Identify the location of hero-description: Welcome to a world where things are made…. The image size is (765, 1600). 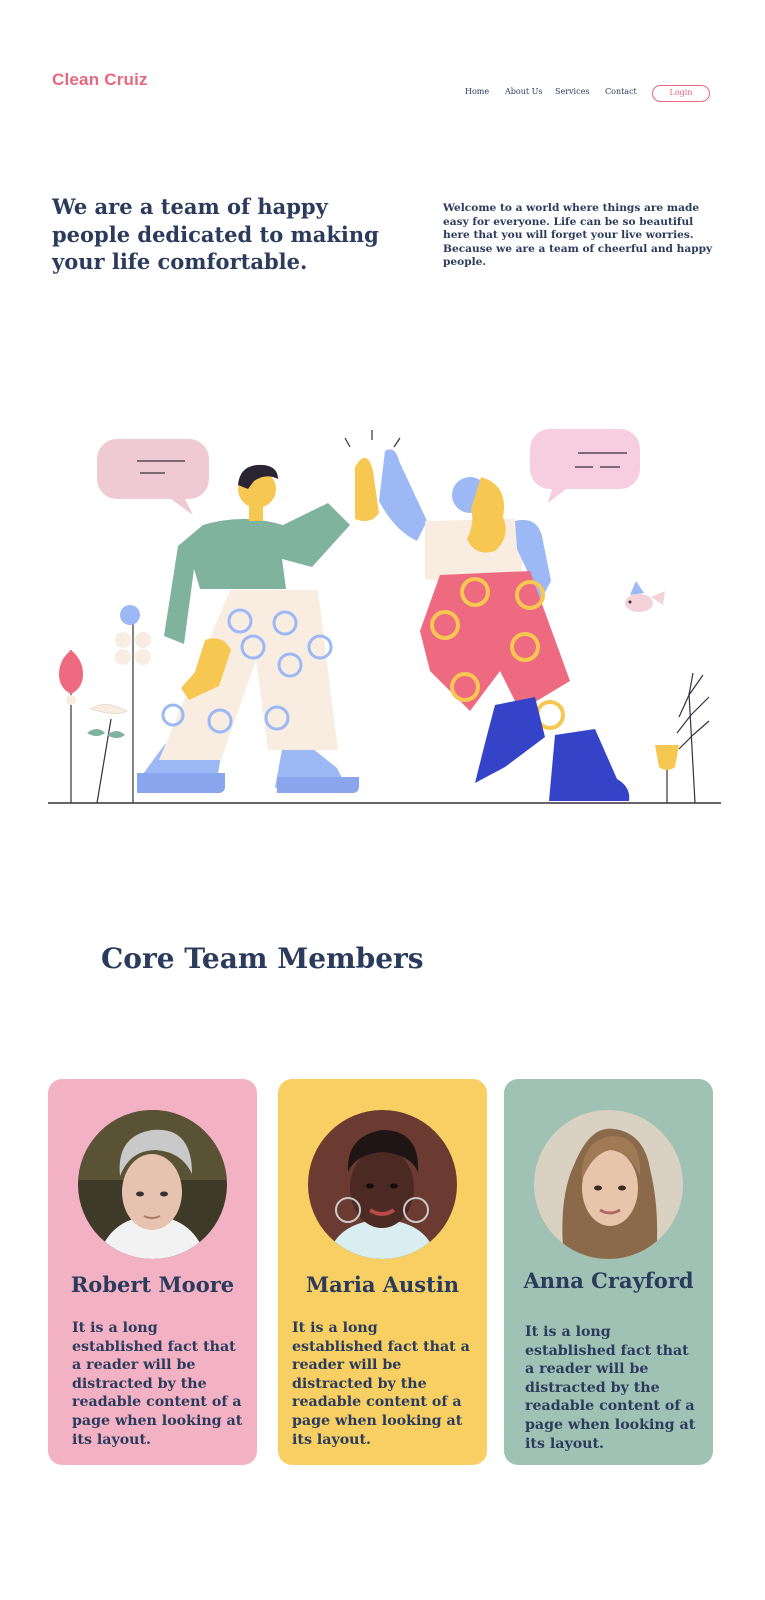
(578, 235).